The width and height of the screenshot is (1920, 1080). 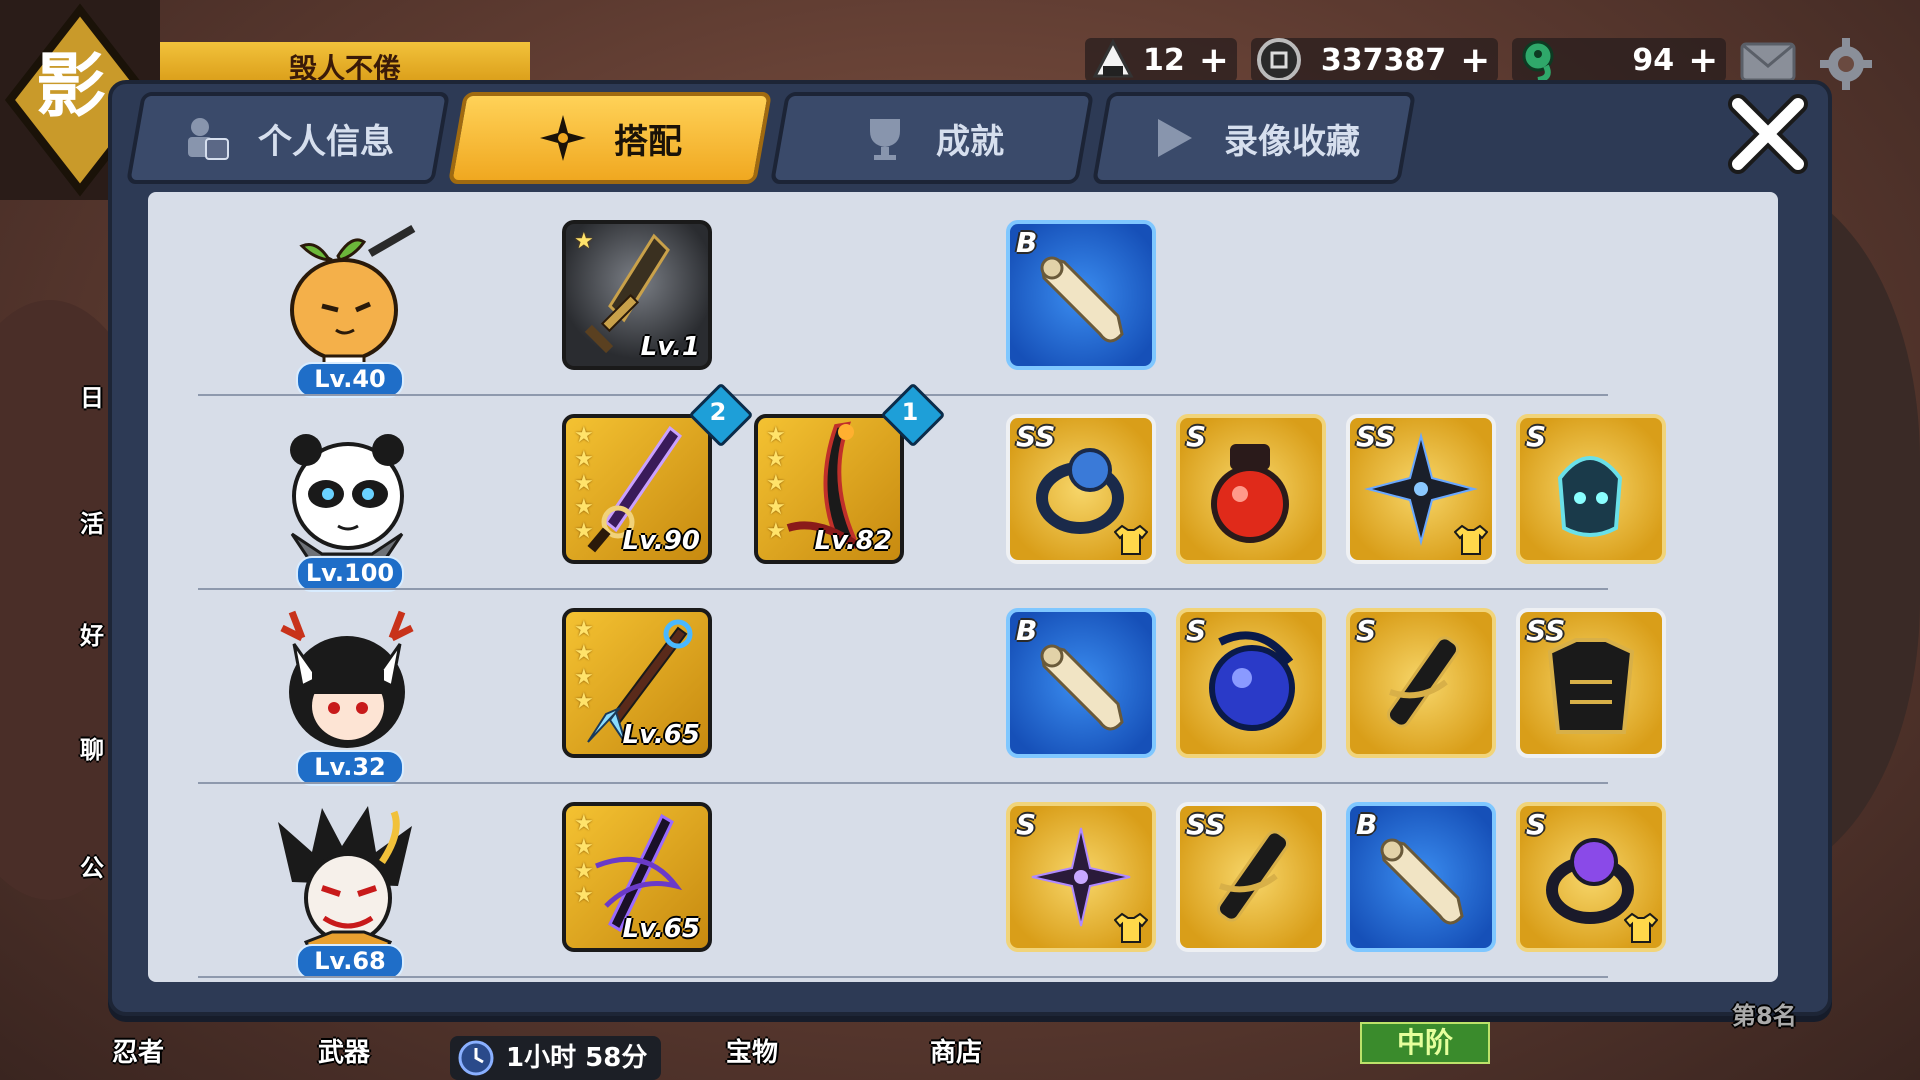 What do you see at coordinates (1619, 60) in the screenshot?
I see `resource-jade: 94 +` at bounding box center [1619, 60].